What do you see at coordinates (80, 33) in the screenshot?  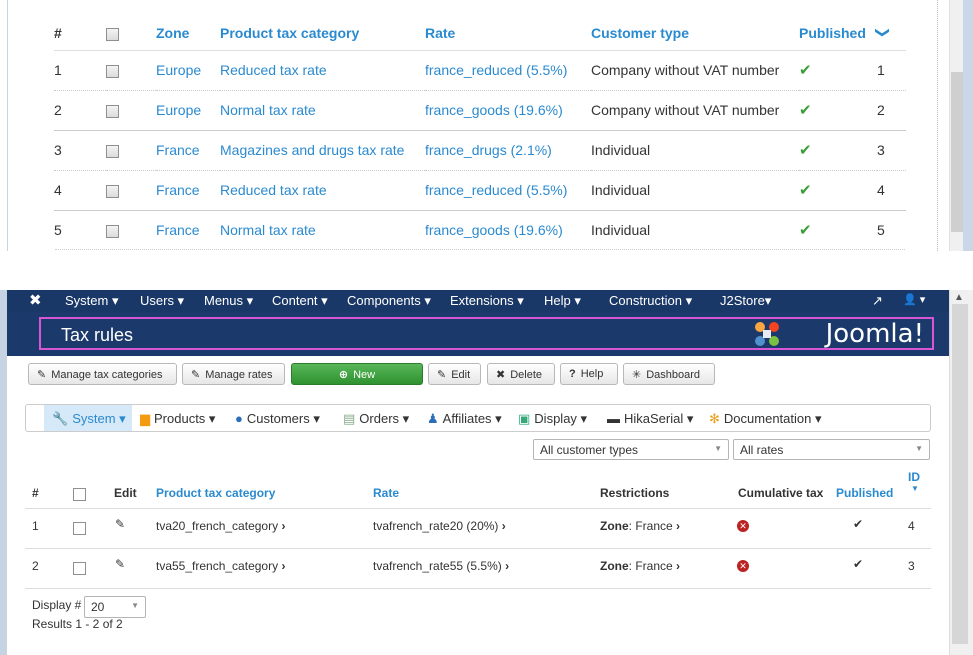 I see `col-num: #` at bounding box center [80, 33].